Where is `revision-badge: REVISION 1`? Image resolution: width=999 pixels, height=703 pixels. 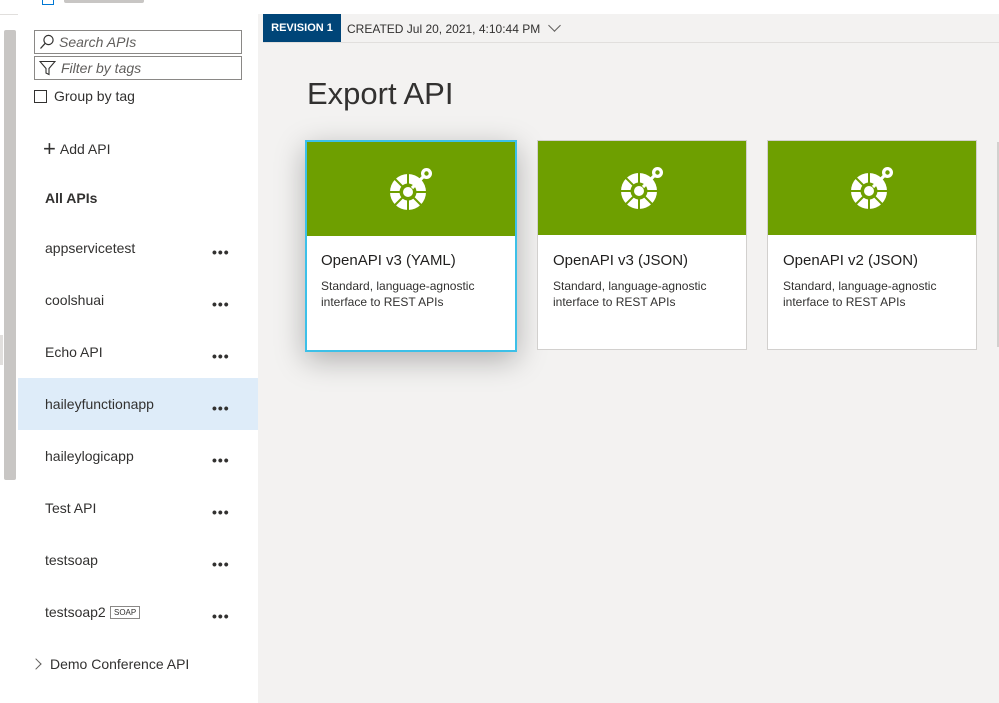 revision-badge: REVISION 1 is located at coordinates (302, 28).